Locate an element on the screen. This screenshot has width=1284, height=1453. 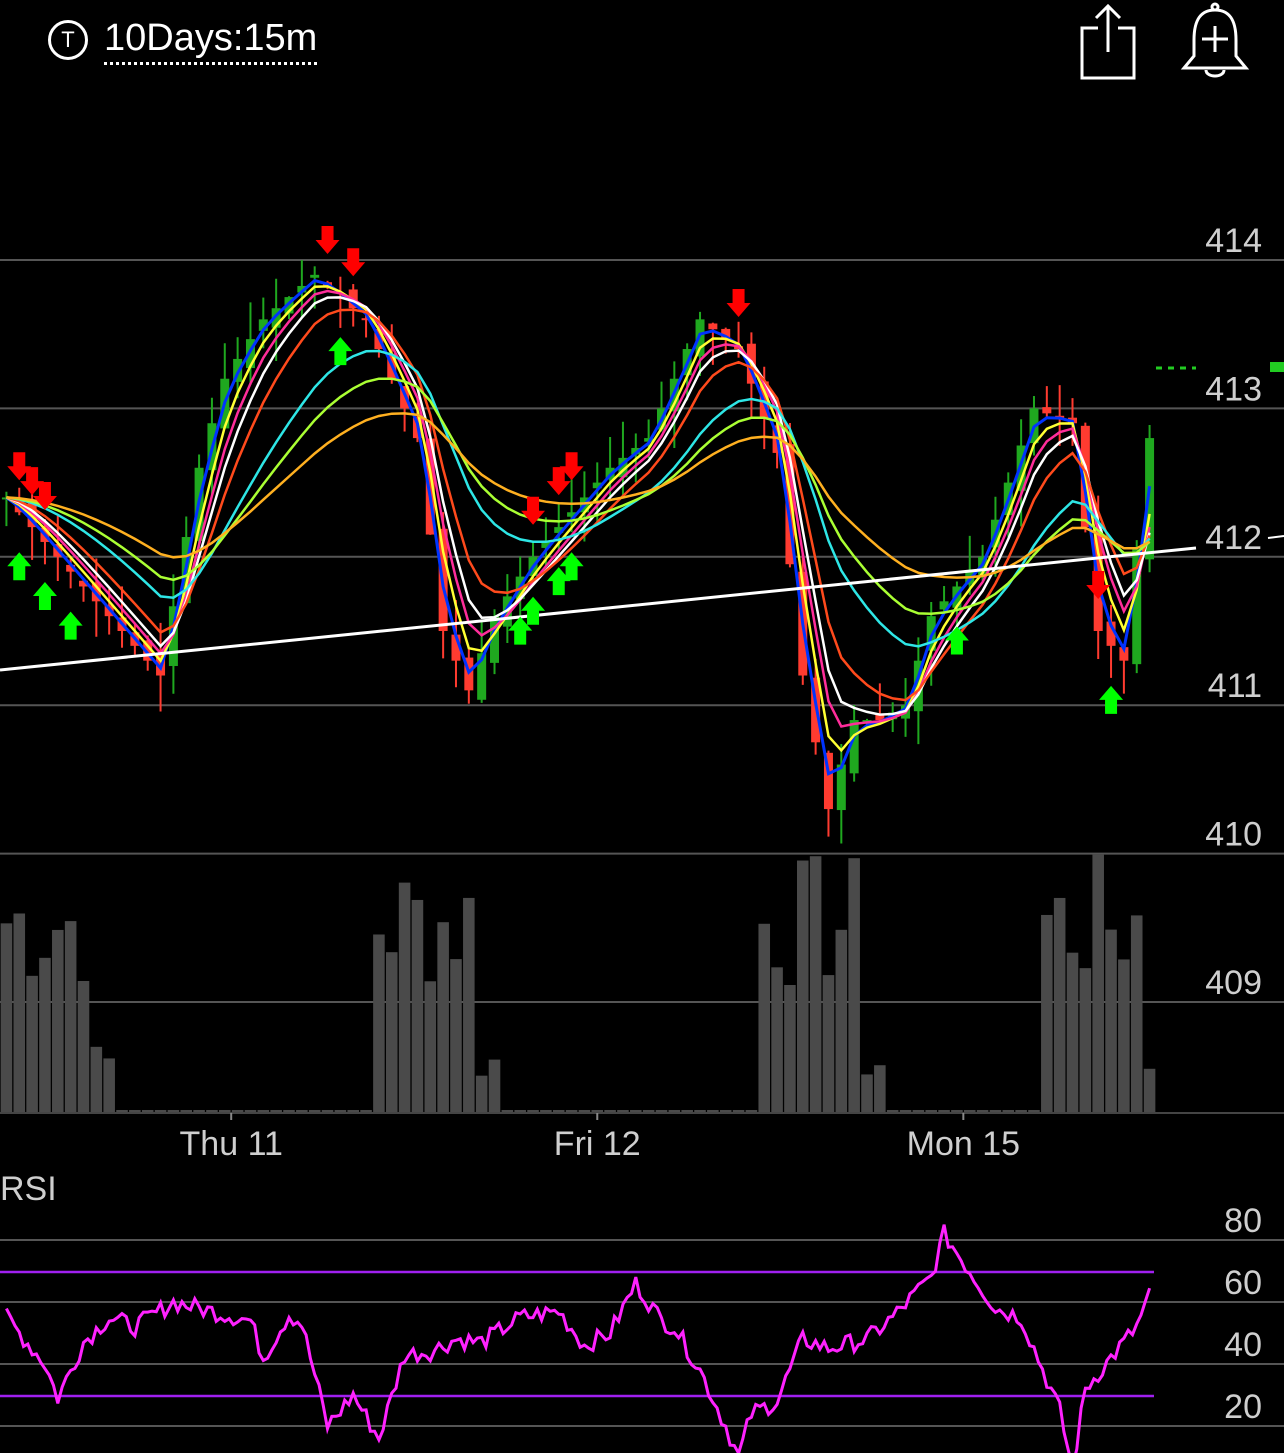
price-tick-label: 413 is located at coordinates (1233, 389).